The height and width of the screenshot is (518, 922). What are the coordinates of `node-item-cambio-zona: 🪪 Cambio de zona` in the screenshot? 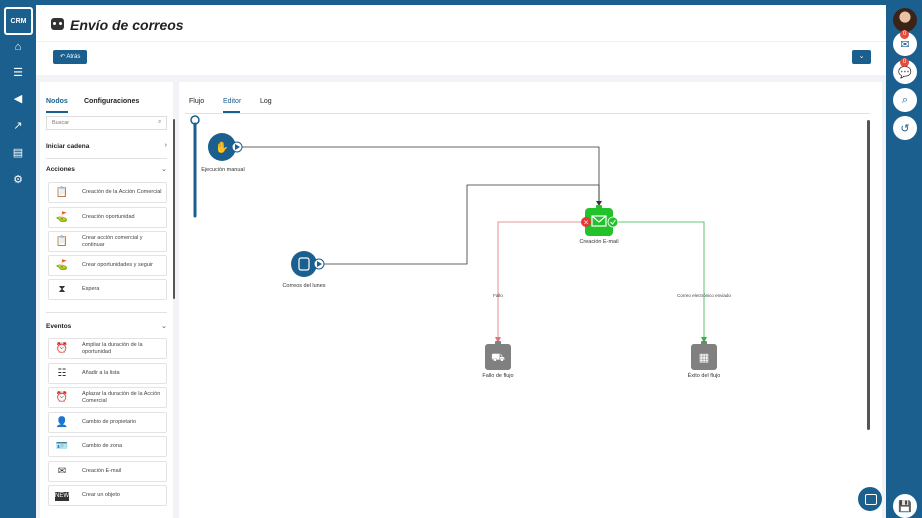 It's located at (107, 446).